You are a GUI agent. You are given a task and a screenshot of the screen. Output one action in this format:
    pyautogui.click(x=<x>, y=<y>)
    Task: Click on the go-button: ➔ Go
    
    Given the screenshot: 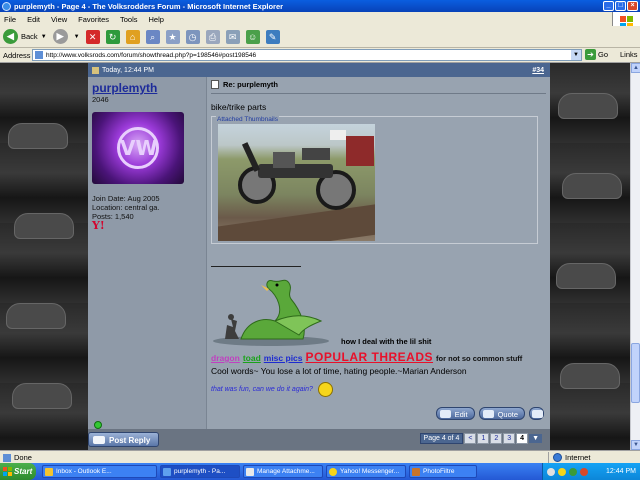 What is the action you would take?
    pyautogui.click(x=596, y=54)
    